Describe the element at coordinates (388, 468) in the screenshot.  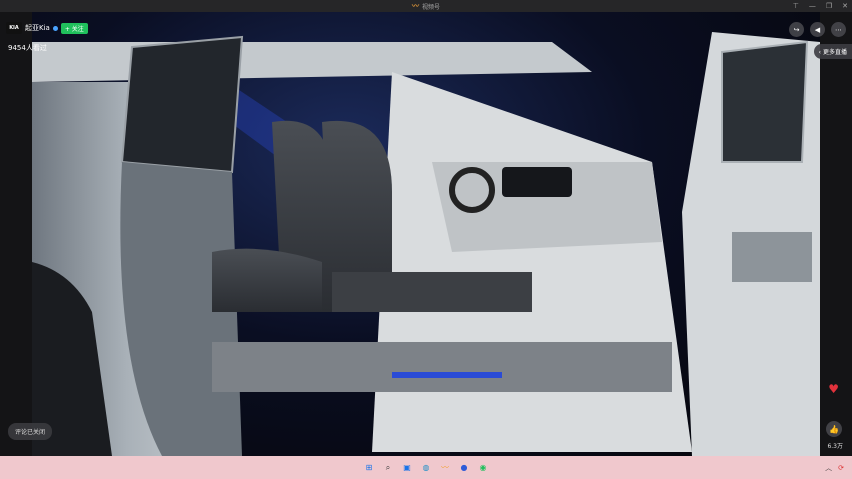
I see `search-icon: ⌕` at that location.